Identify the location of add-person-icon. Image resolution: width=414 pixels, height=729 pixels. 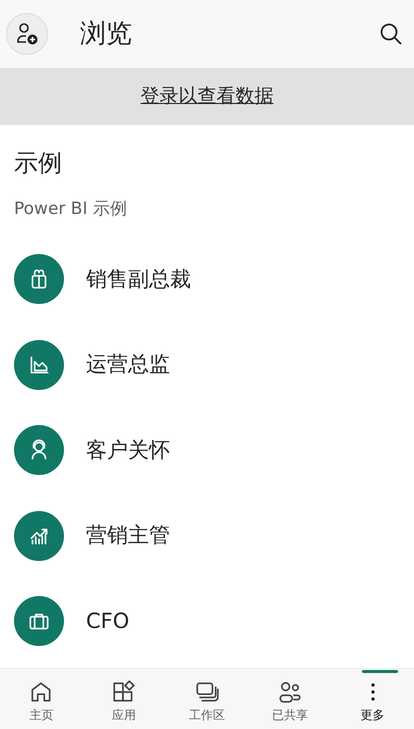
(27, 34).